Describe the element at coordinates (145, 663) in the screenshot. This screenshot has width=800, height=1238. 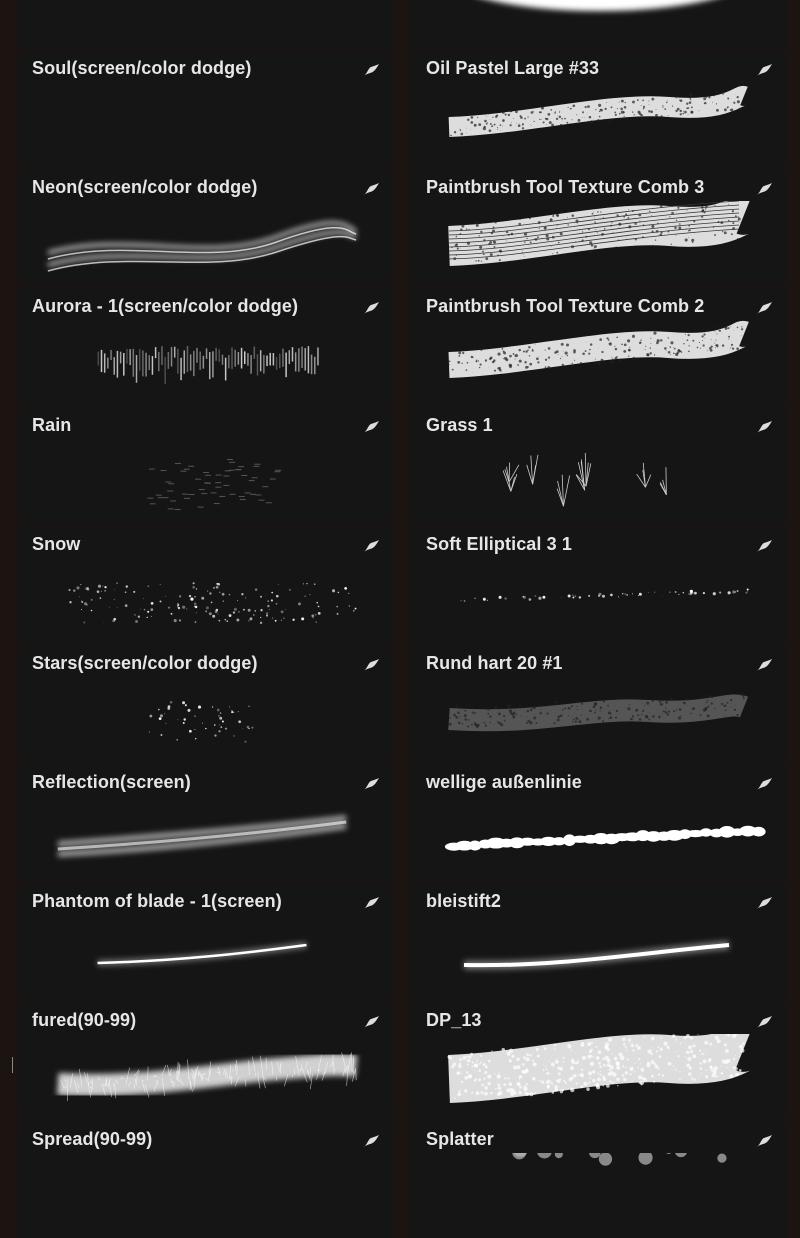
I see `brush-name: Stars(screen/color dodge)` at that location.